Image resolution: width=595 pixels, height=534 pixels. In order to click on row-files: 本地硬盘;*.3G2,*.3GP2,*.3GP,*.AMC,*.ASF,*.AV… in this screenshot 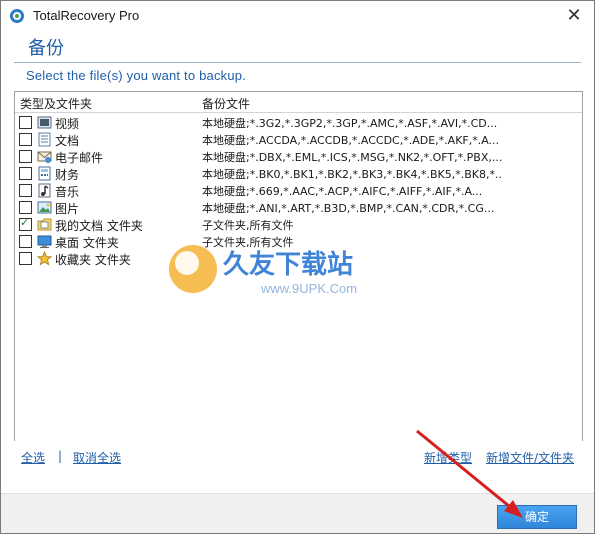, I will do `click(350, 123)`.